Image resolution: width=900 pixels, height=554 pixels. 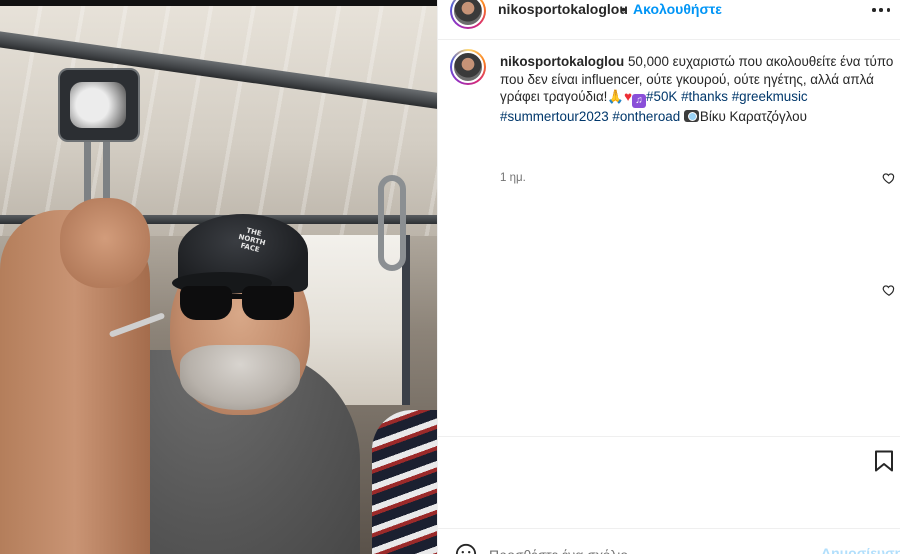 I want to click on pray-emoji: 🙏, so click(x=616, y=97).